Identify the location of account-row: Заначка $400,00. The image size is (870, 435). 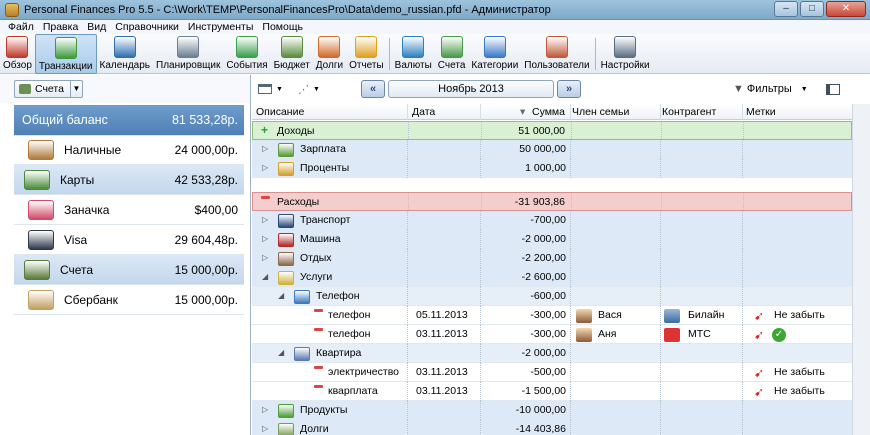
(129, 210).